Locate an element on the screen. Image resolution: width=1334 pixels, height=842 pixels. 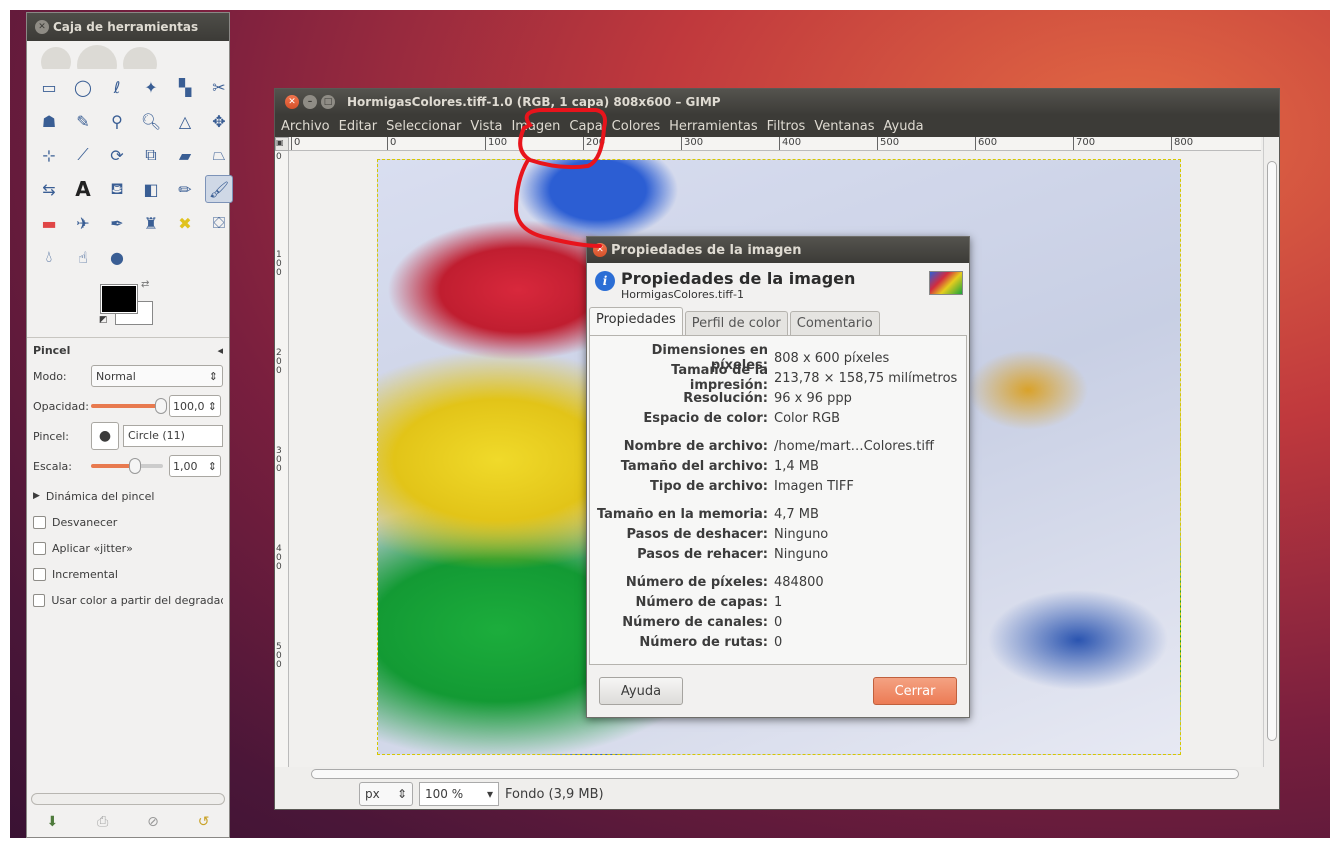
quick-mask-icon: ▣ is located at coordinates (282, 144).